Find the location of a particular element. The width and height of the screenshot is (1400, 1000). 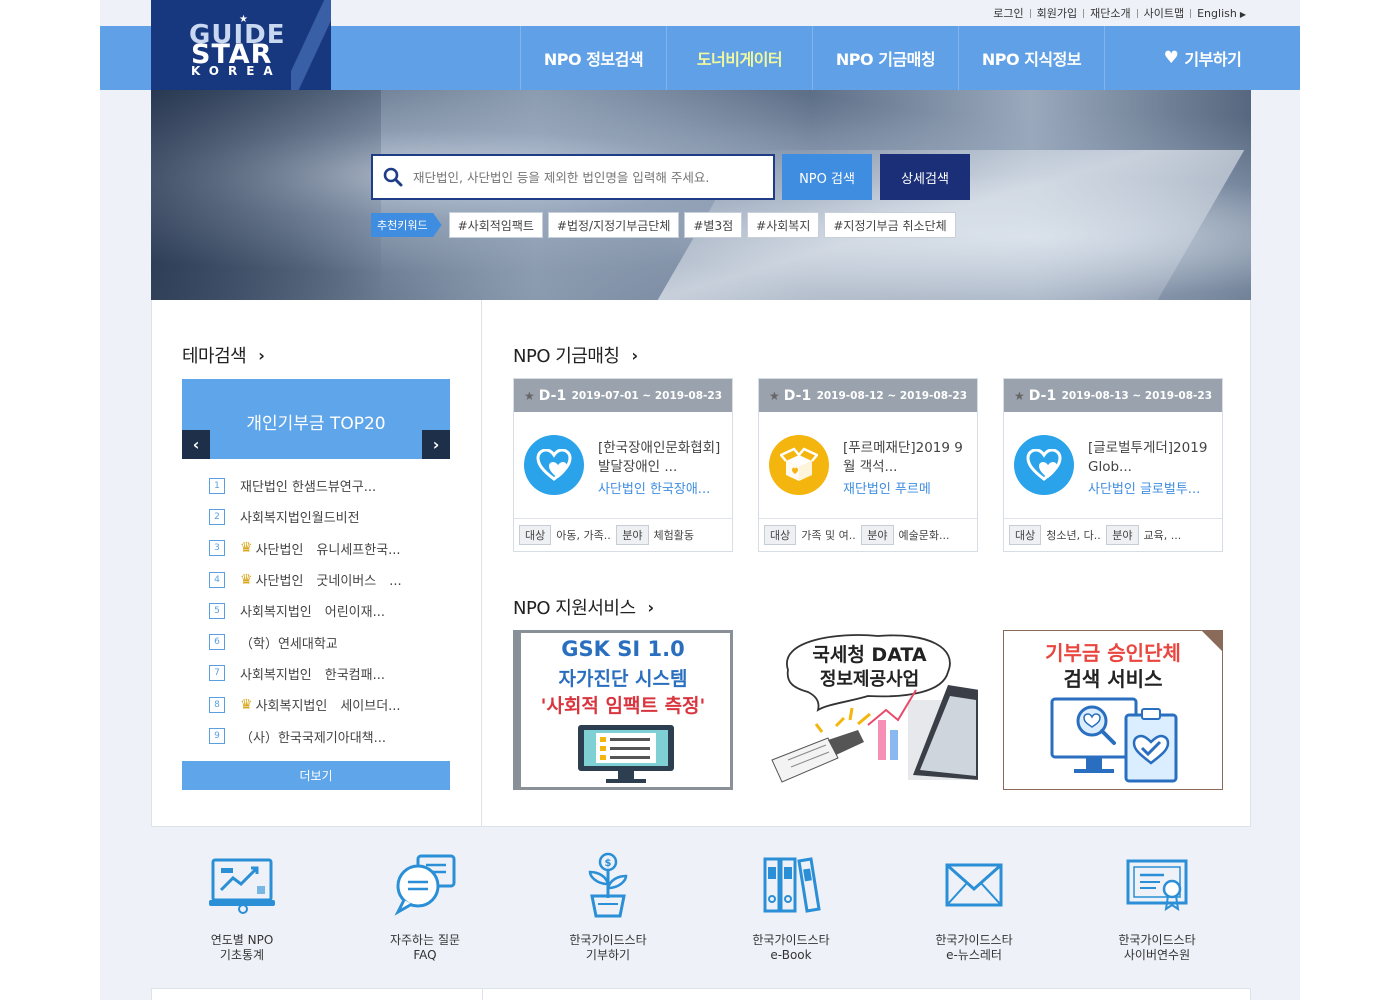

prev-arrow-button: ‹ is located at coordinates (196, 444).